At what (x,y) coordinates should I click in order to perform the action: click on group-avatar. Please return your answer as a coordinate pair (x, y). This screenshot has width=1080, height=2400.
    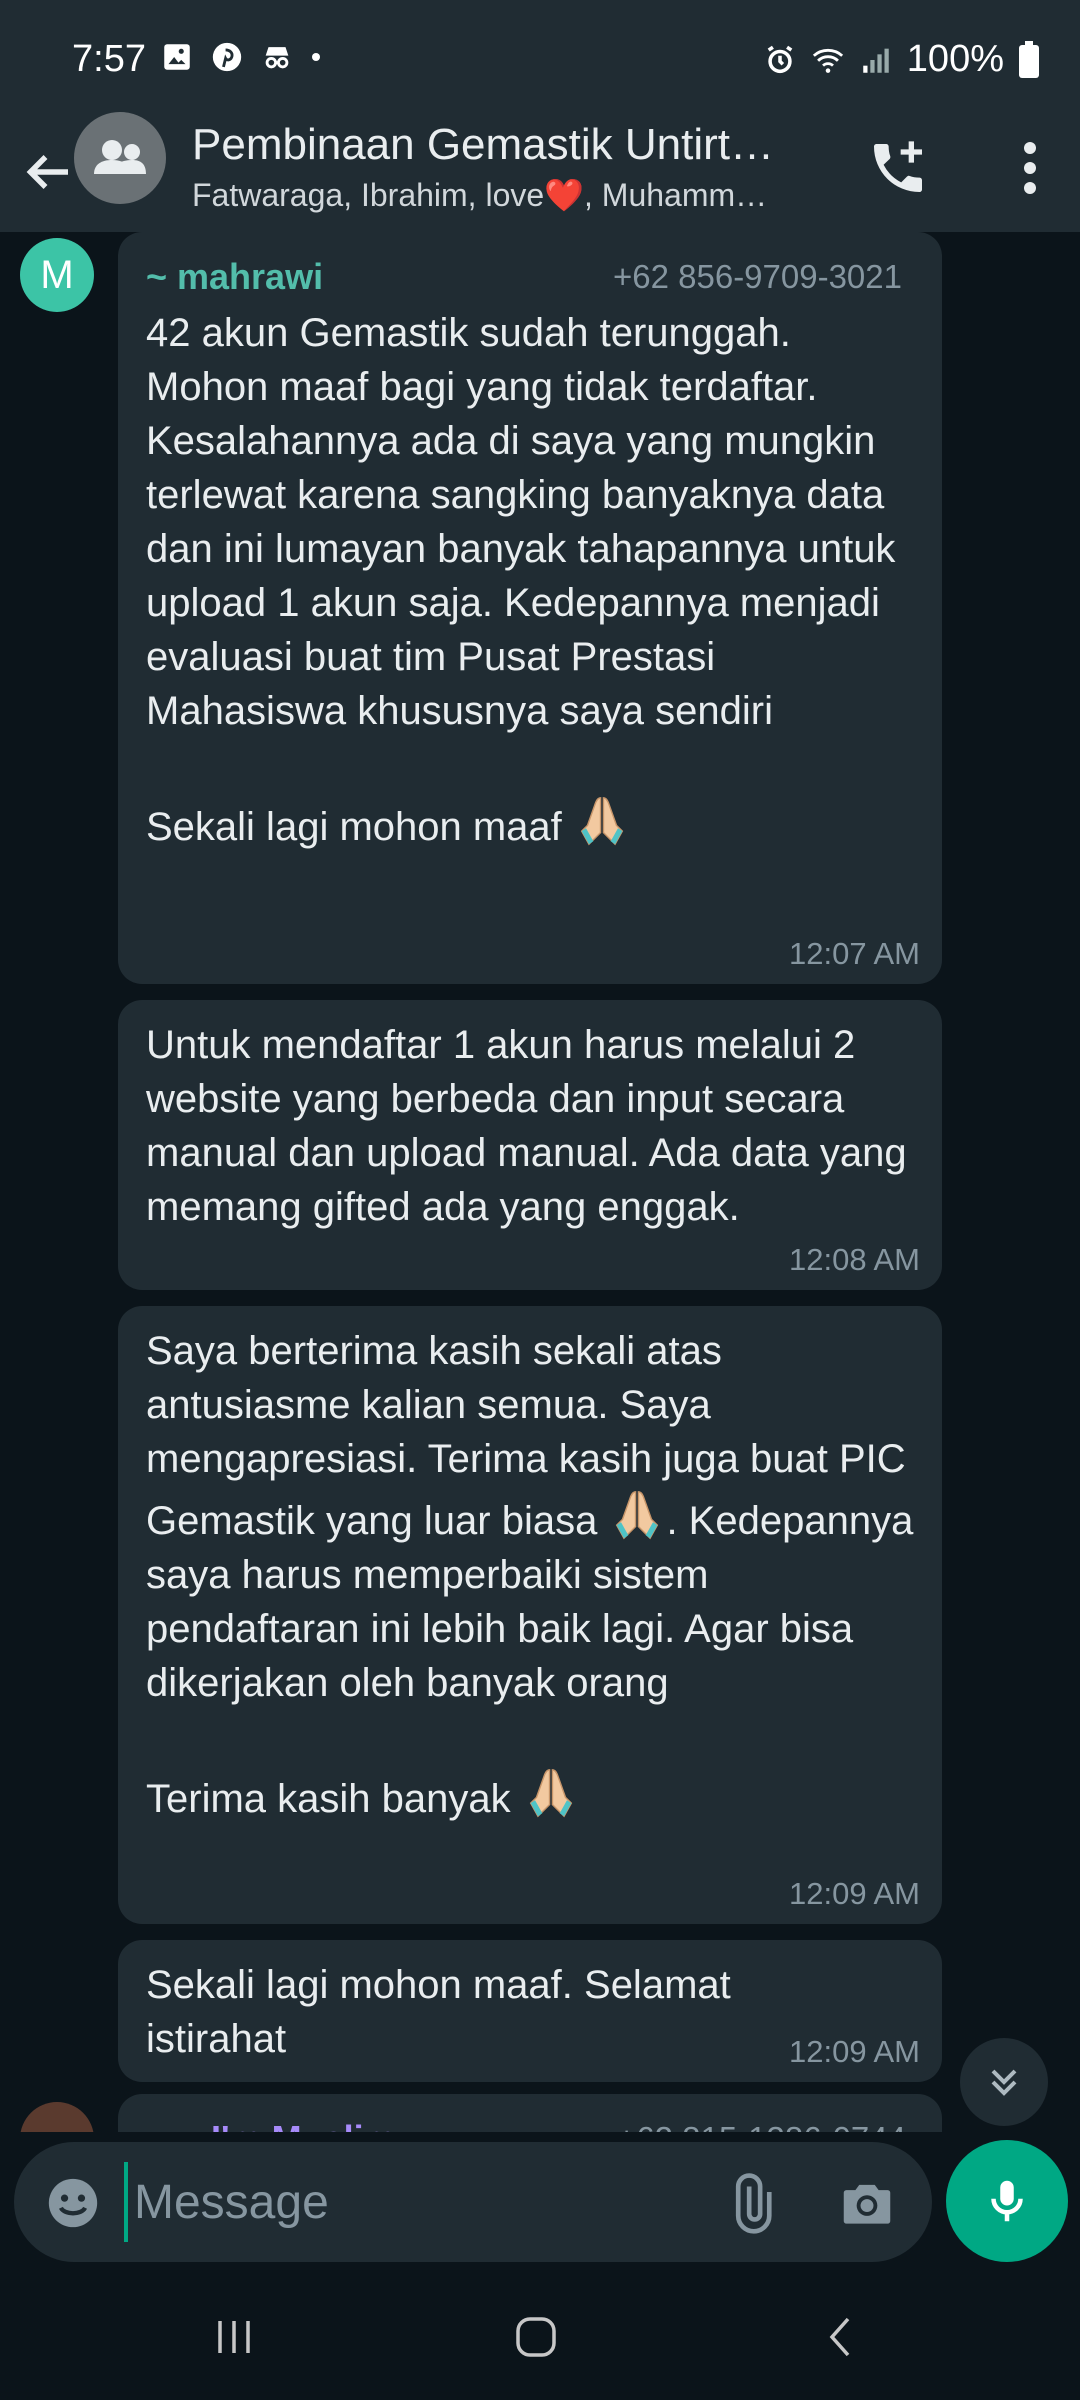
    Looking at the image, I should click on (120, 158).